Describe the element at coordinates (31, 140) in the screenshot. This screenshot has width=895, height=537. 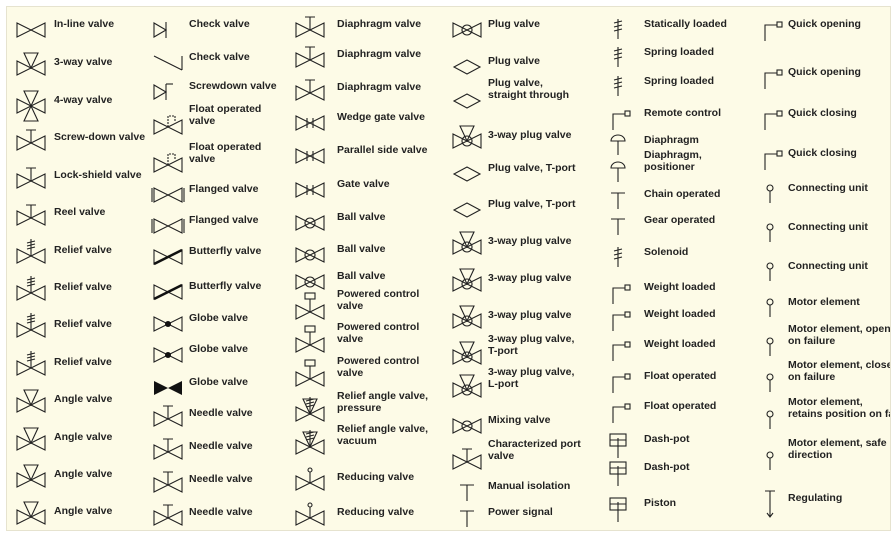
I see `screw-down-valve-icon` at that location.